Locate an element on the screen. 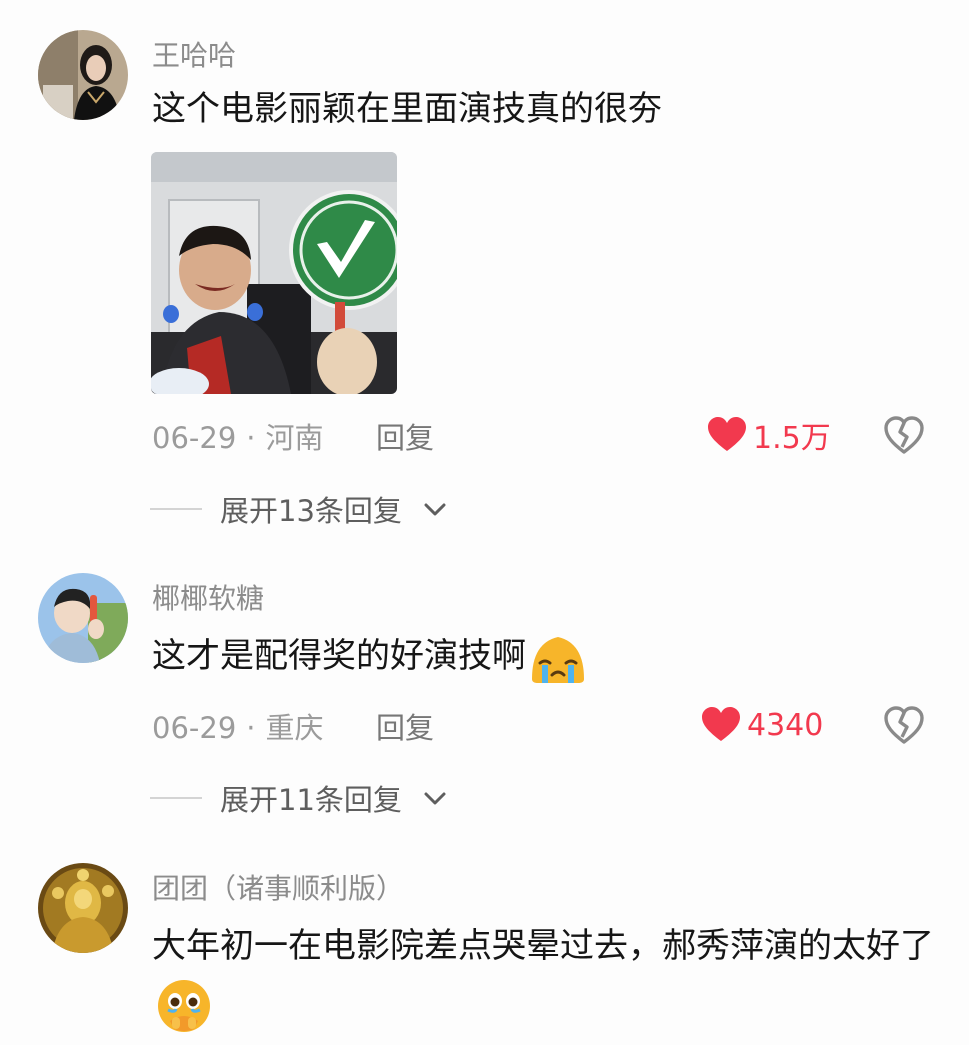 The image size is (969, 1045). crying-face-emoji is located at coordinates (558, 658).